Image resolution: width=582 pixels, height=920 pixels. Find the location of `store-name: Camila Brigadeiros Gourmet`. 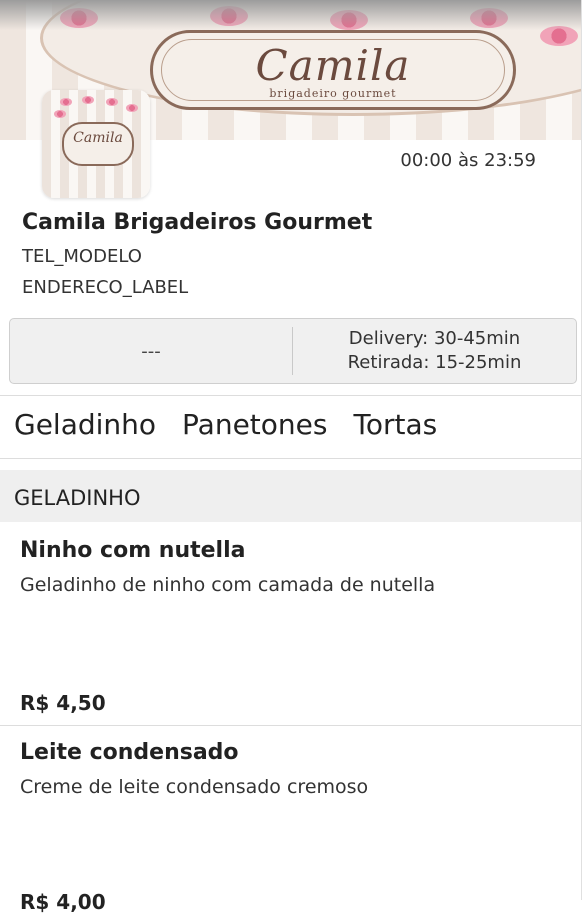

store-name: Camila Brigadeiros Gourmet is located at coordinates (197, 222).